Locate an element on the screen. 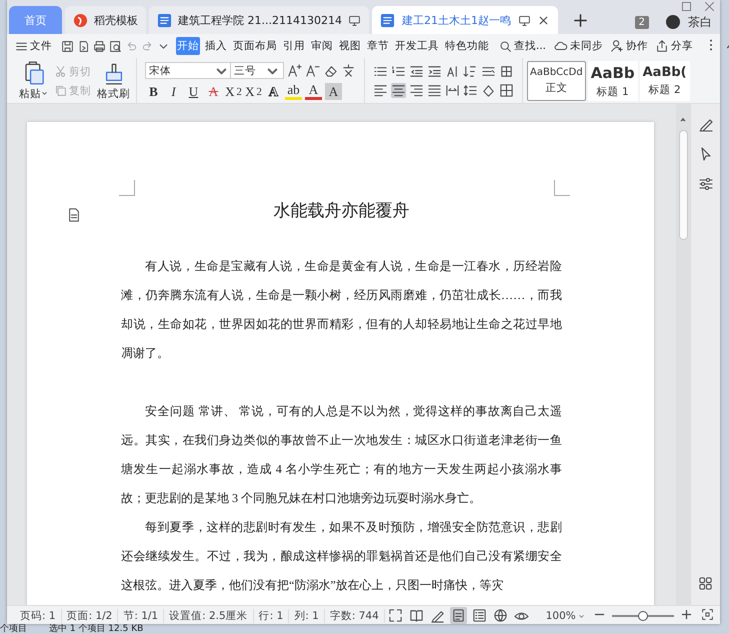 The width and height of the screenshot is (729, 634). status-item: 列: 1 is located at coordinates (307, 615).